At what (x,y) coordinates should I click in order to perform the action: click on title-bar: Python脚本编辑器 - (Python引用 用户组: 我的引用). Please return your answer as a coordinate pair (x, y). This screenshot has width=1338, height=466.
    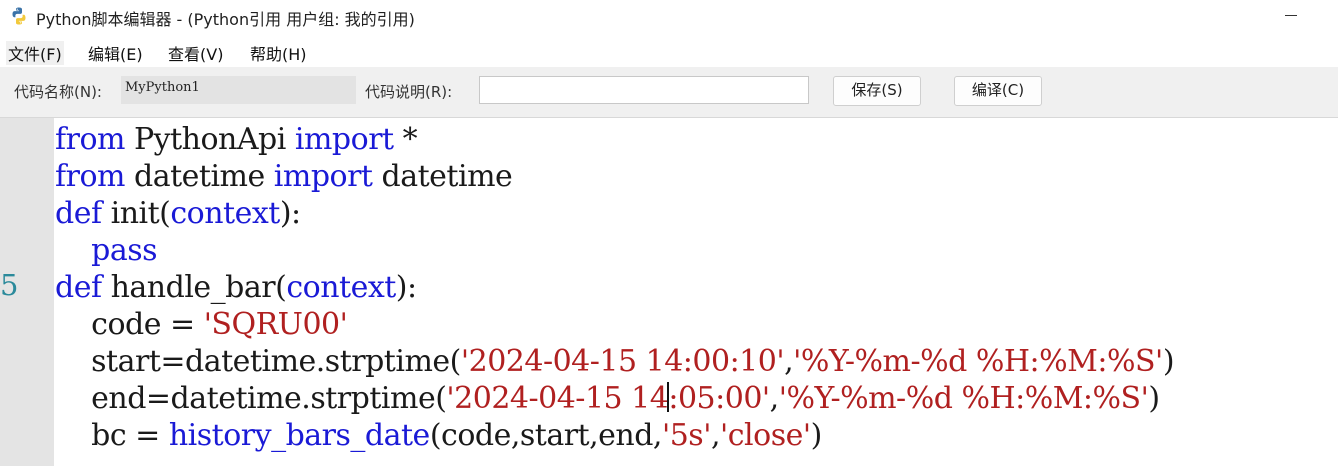
    Looking at the image, I should click on (669, 17).